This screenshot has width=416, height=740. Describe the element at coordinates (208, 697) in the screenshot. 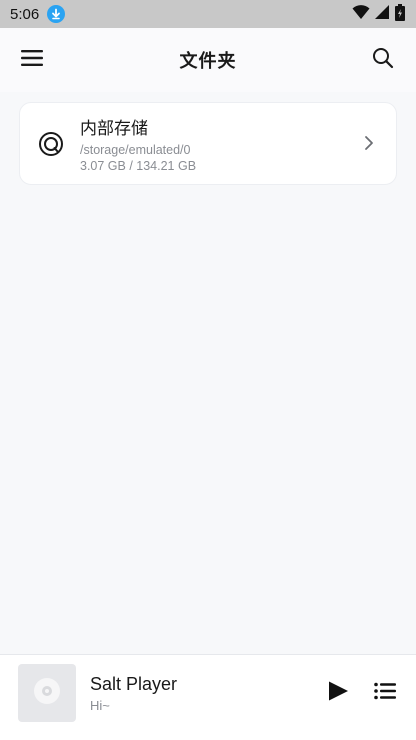

I see `mini-player: Salt Player Hi~` at that location.